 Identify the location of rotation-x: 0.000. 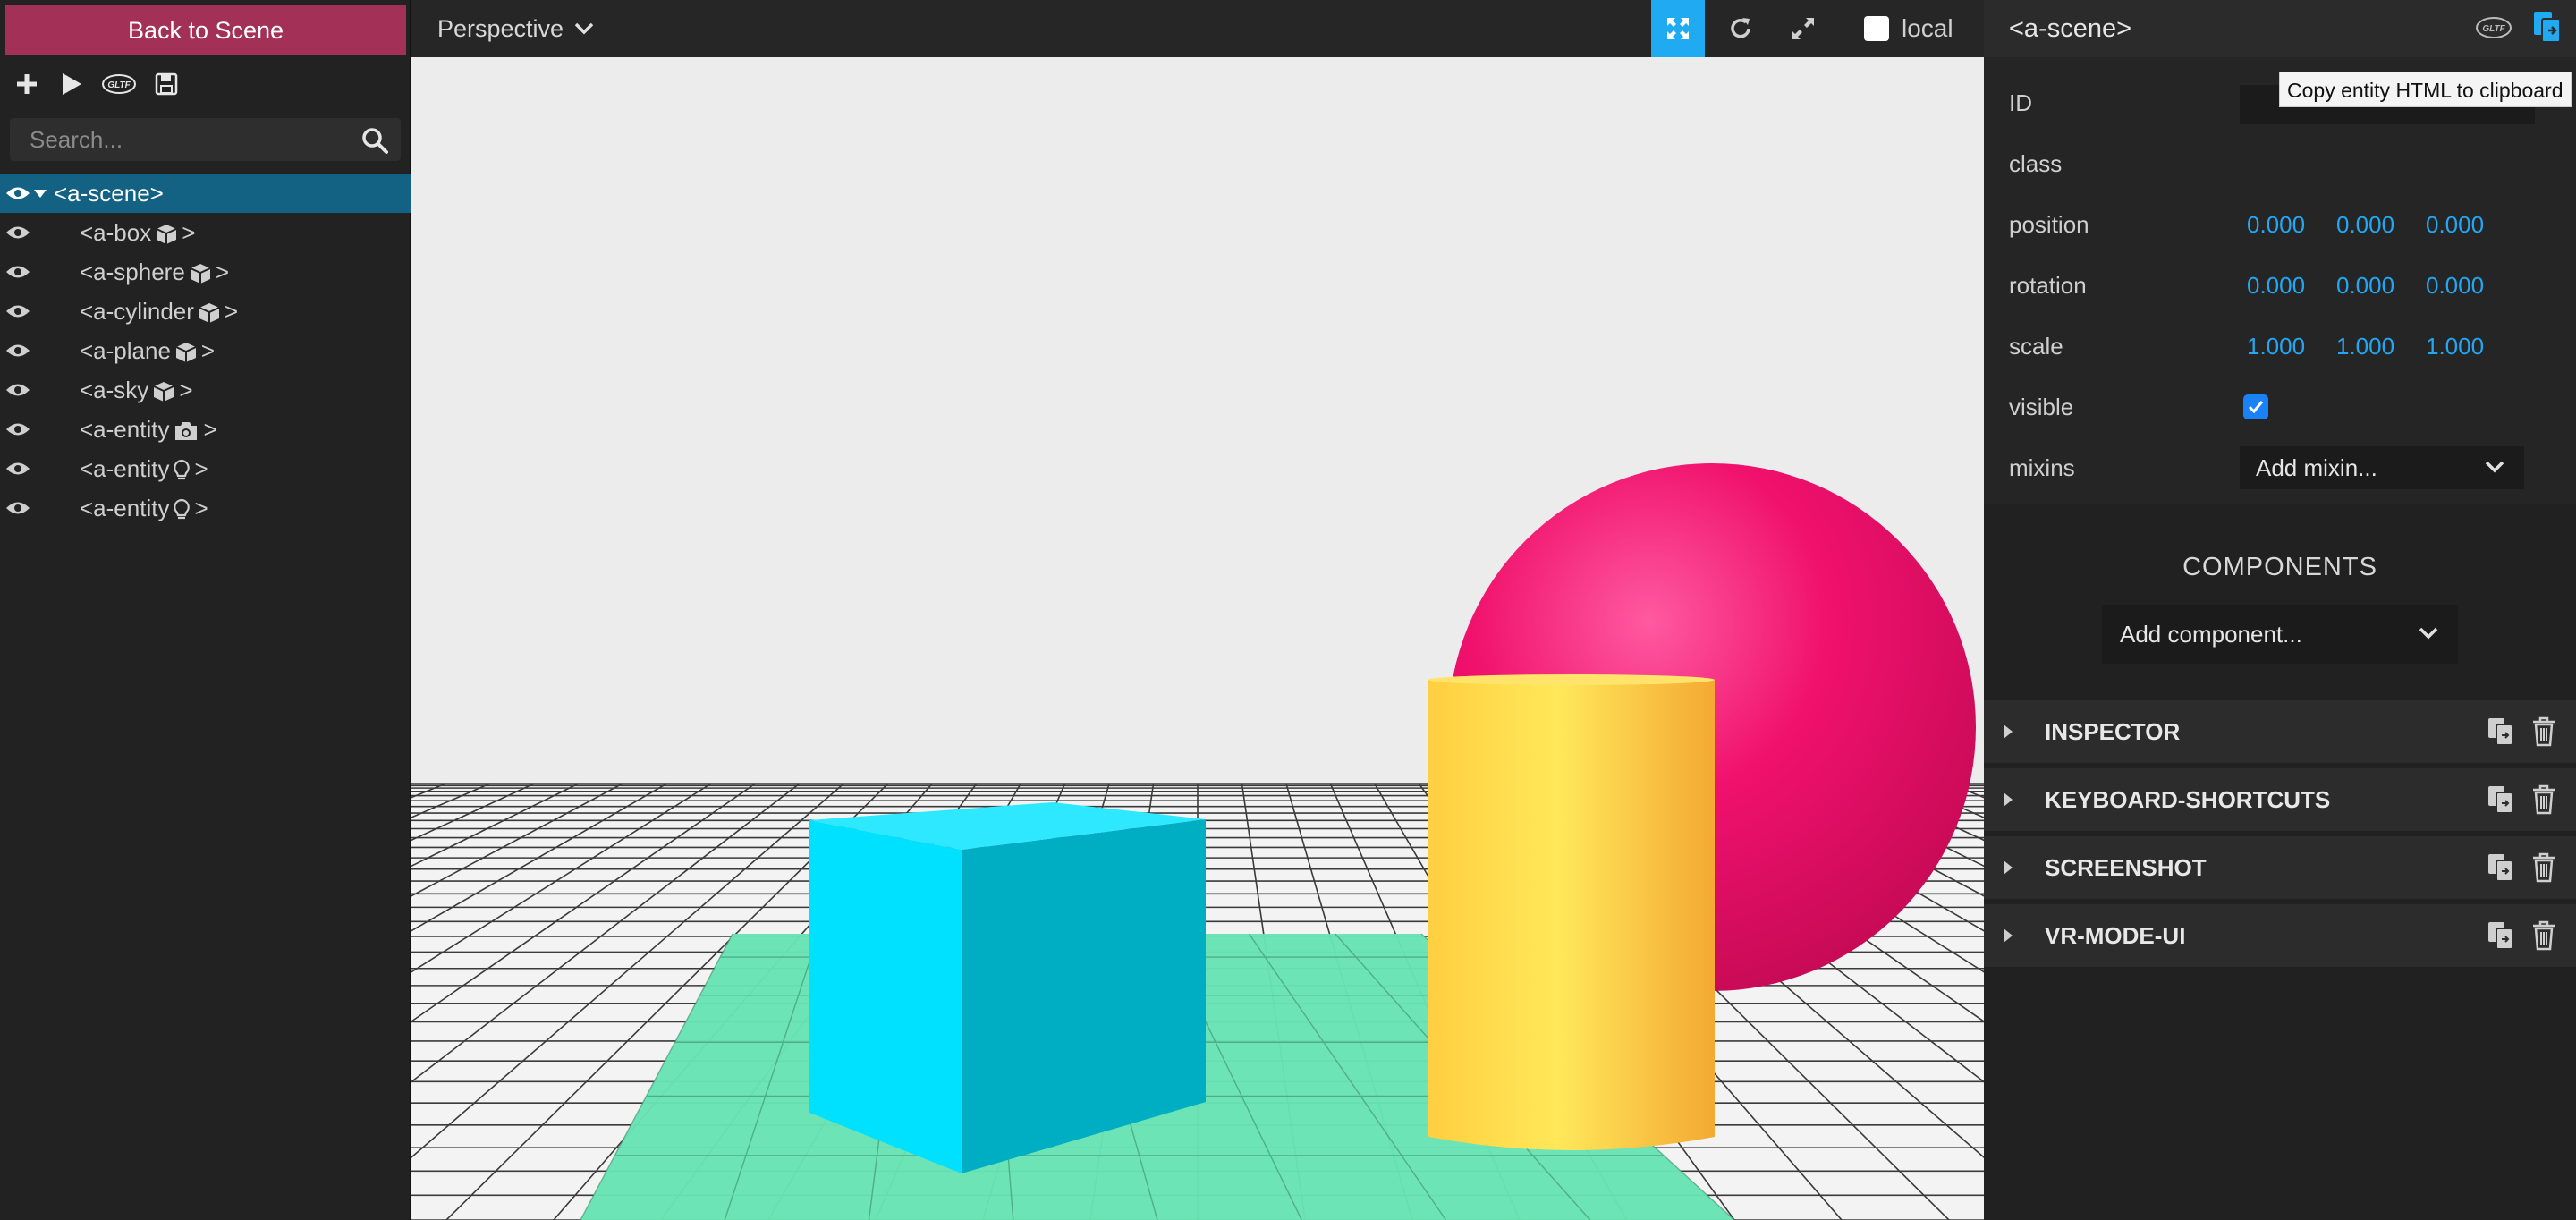
(2276, 285).